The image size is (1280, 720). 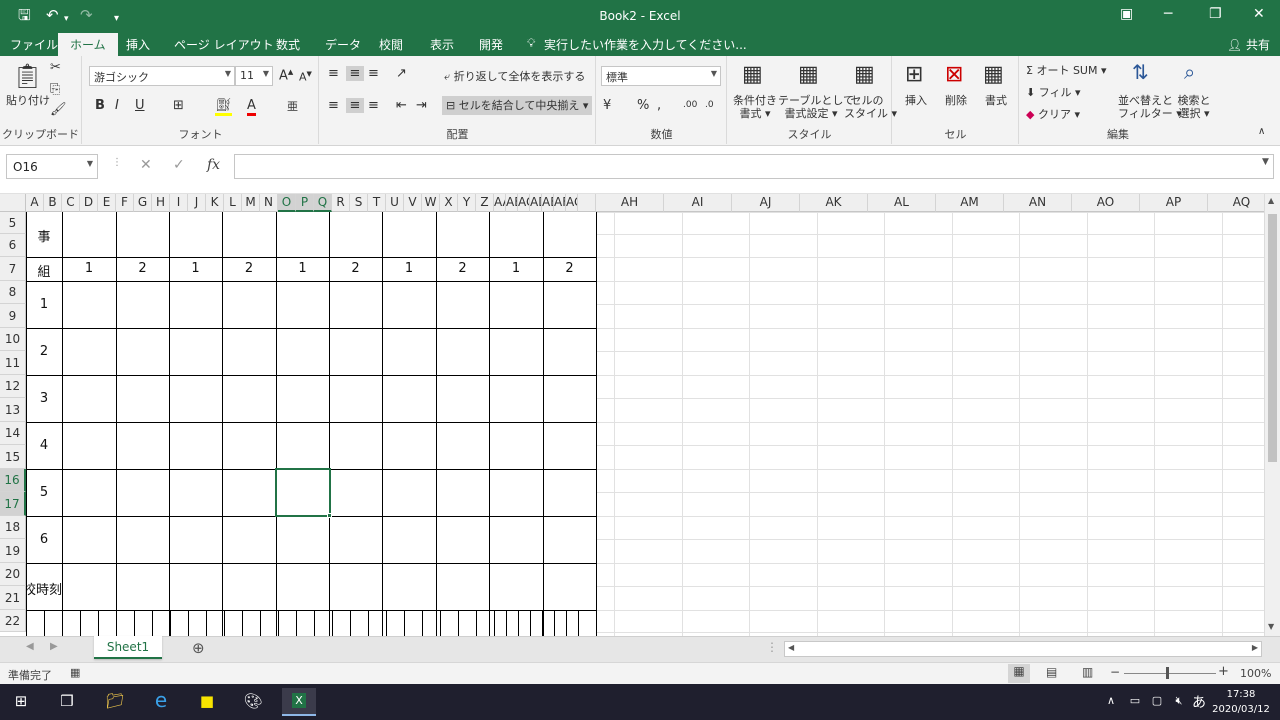 What do you see at coordinates (162, 76) in the screenshot?
I see `font-name-combo: 游ゴシック ▼` at bounding box center [162, 76].